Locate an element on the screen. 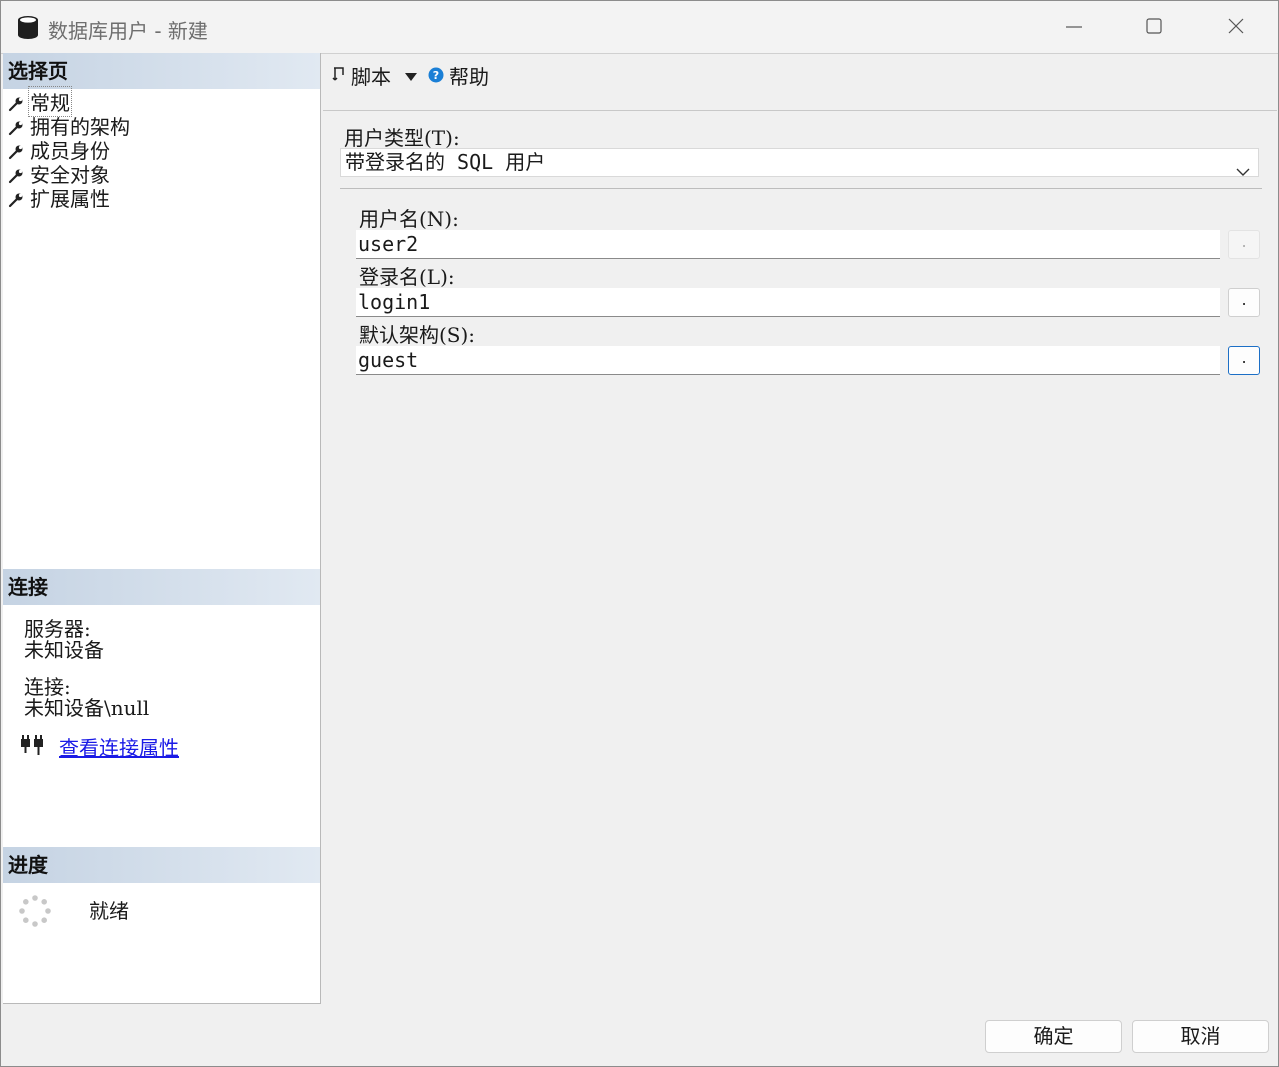  close-button is located at coordinates (1237, 27).